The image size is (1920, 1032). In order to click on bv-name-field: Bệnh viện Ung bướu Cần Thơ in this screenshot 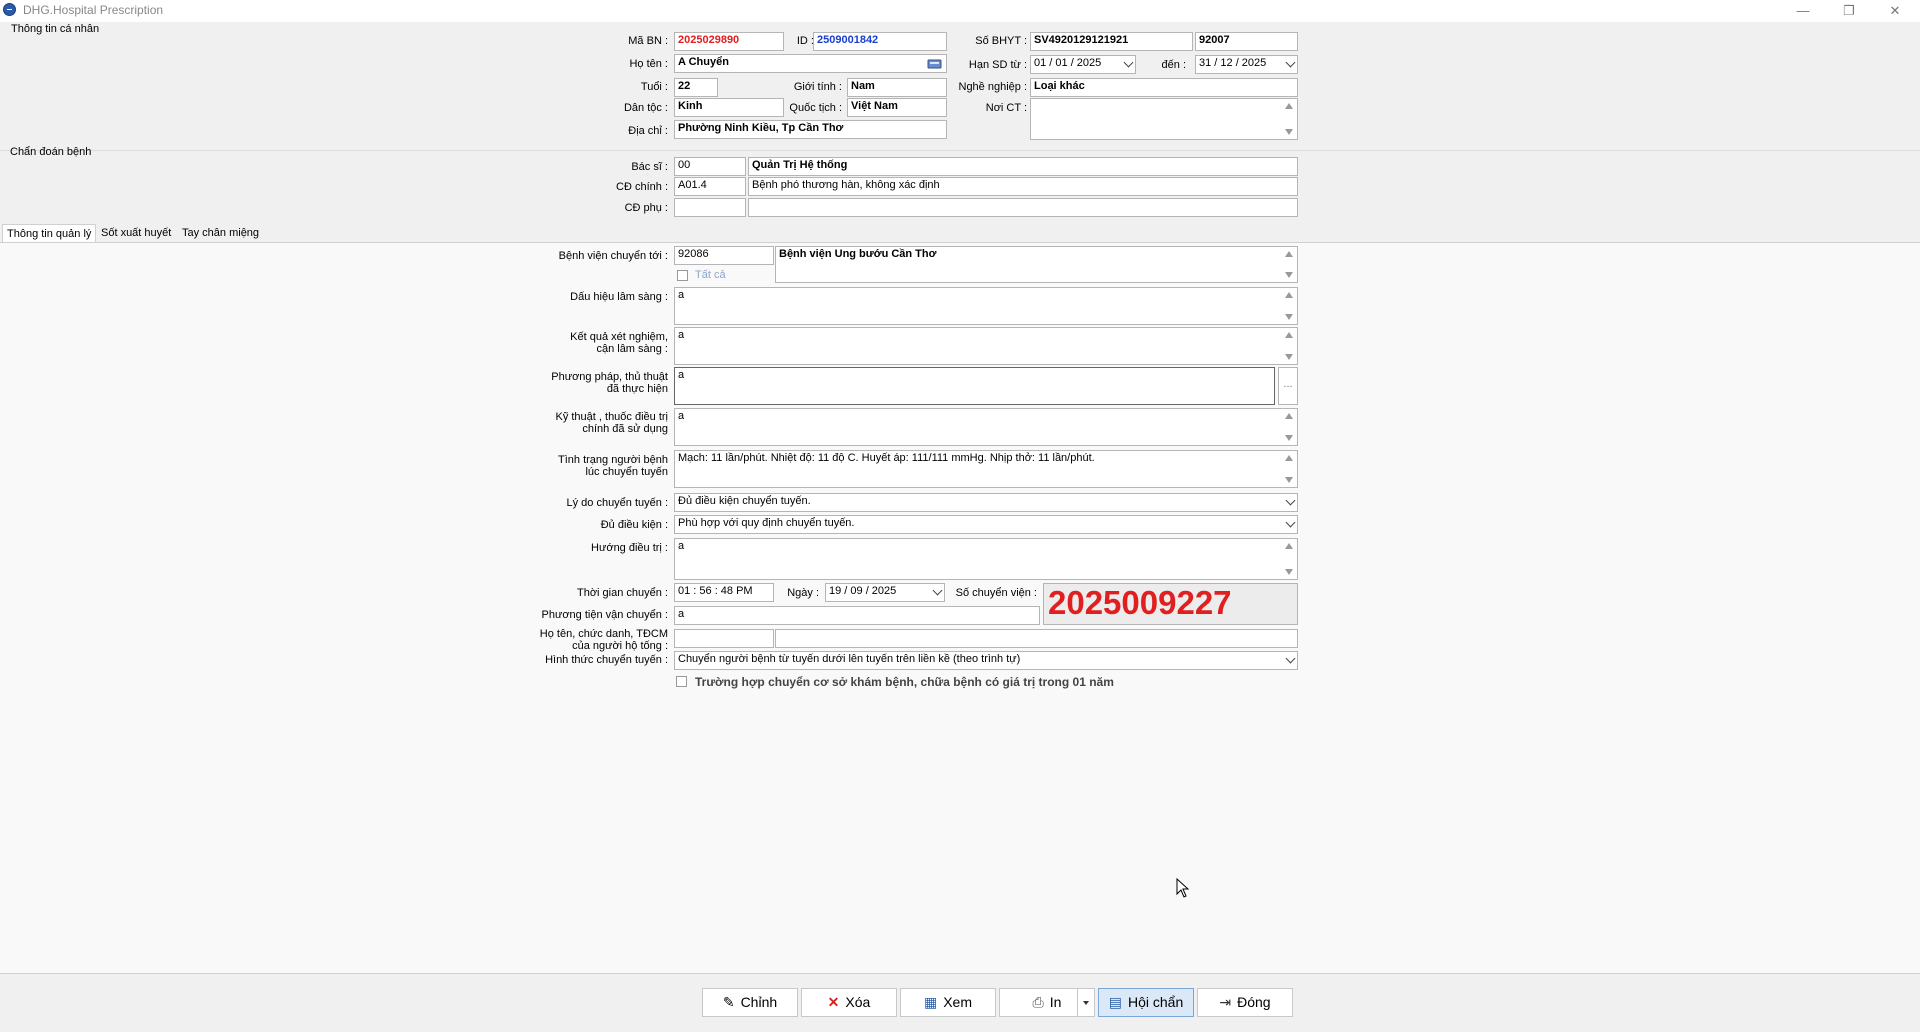, I will do `click(1036, 264)`.